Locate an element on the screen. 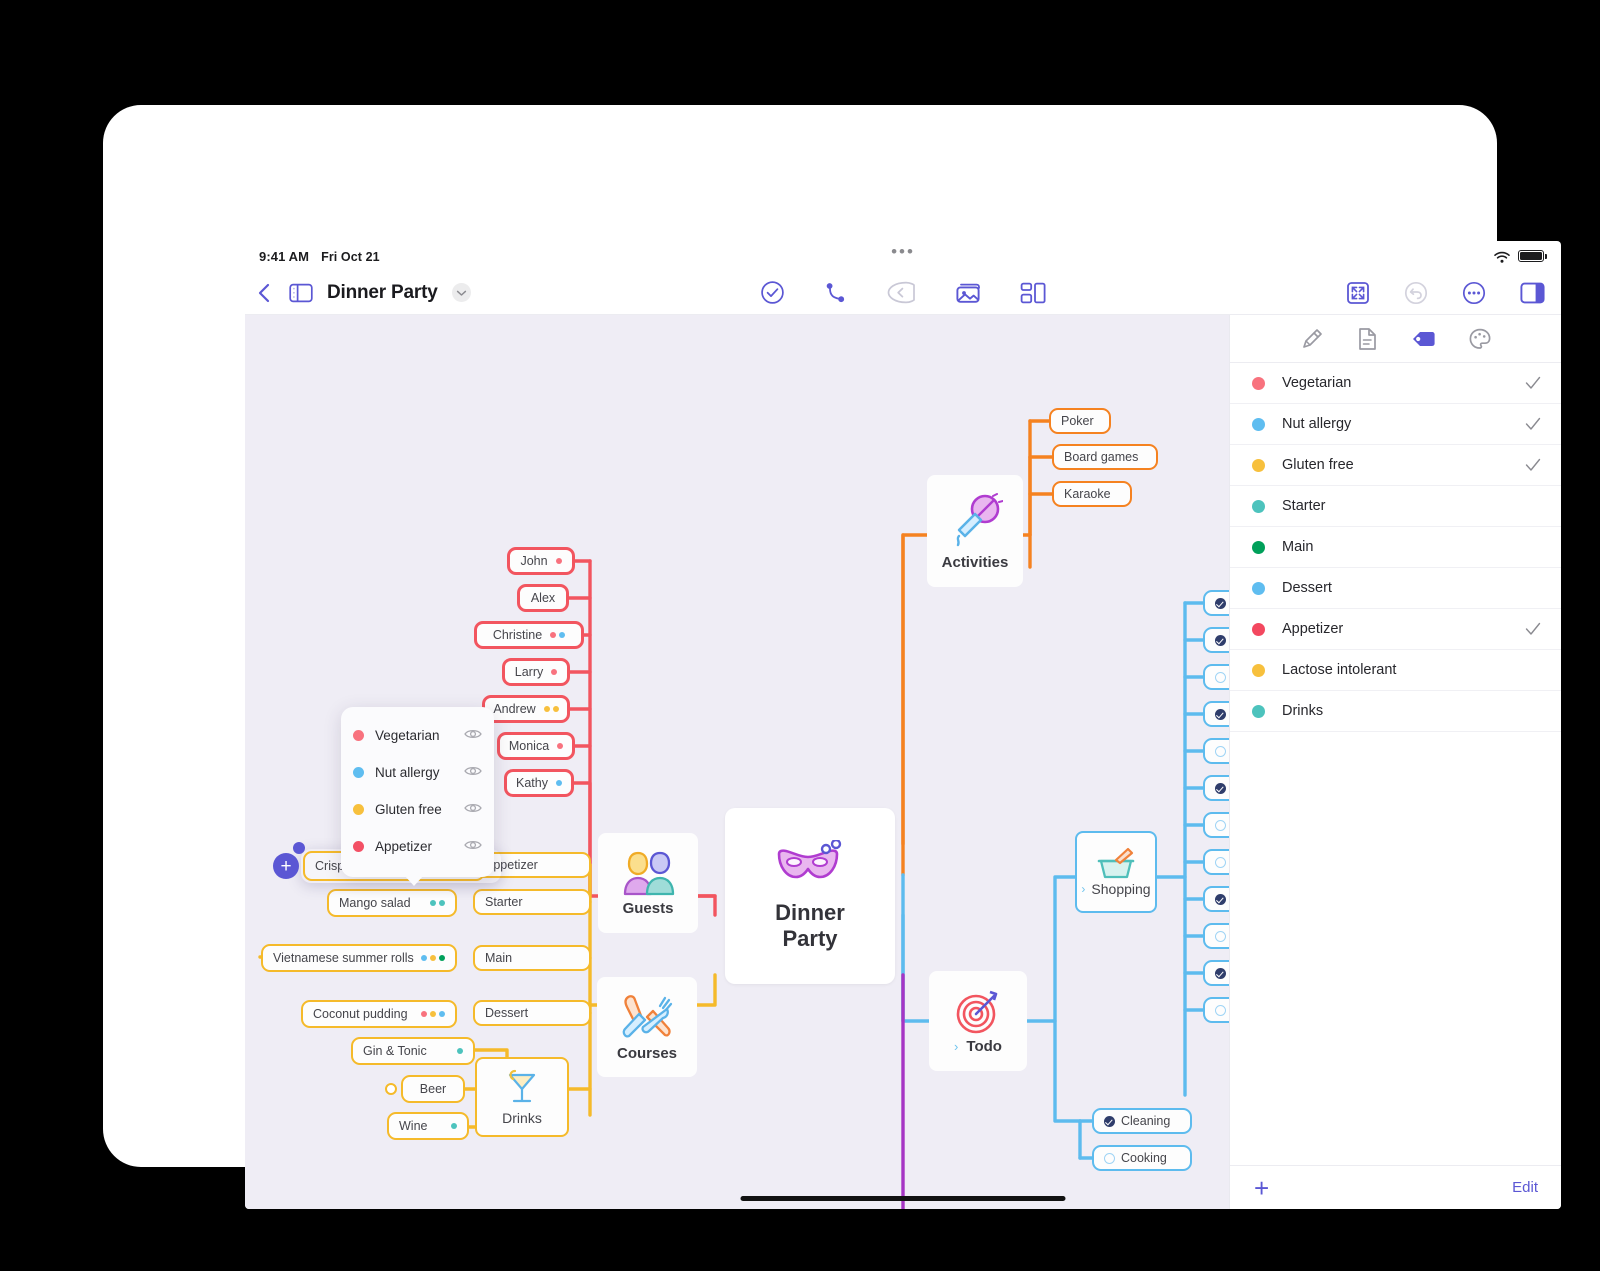 This screenshot has height=1271, width=1600. node-board-games: Board games is located at coordinates (1105, 457).